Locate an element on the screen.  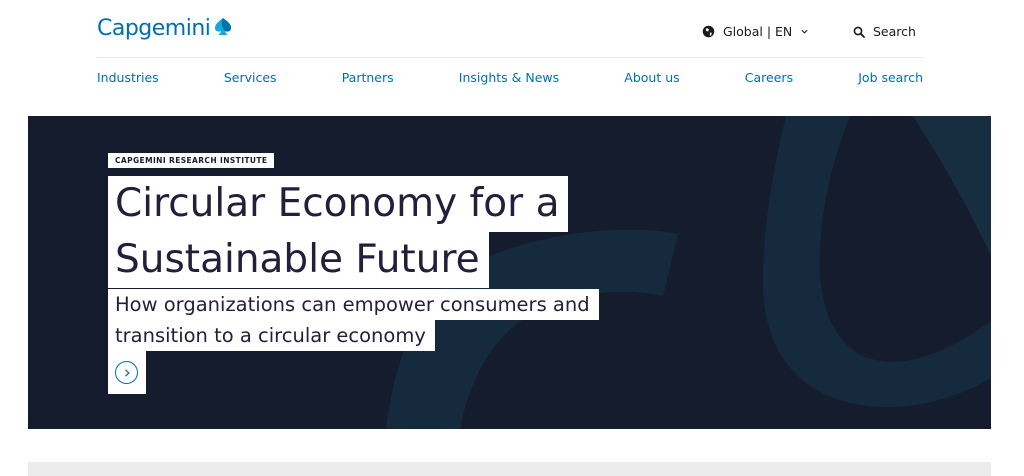
capgemini-logo: Capgemini is located at coordinates (165, 28).